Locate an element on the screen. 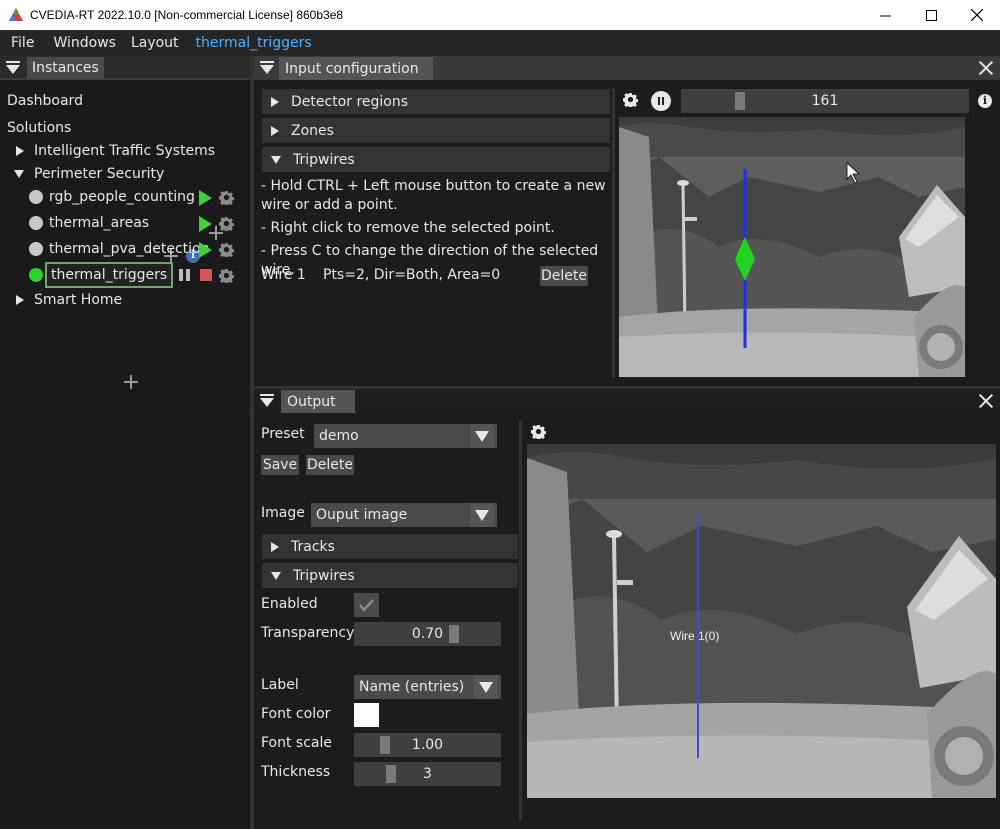  instance-thermal-pva-detection: thermal_pva_detection is located at coordinates (129, 249).